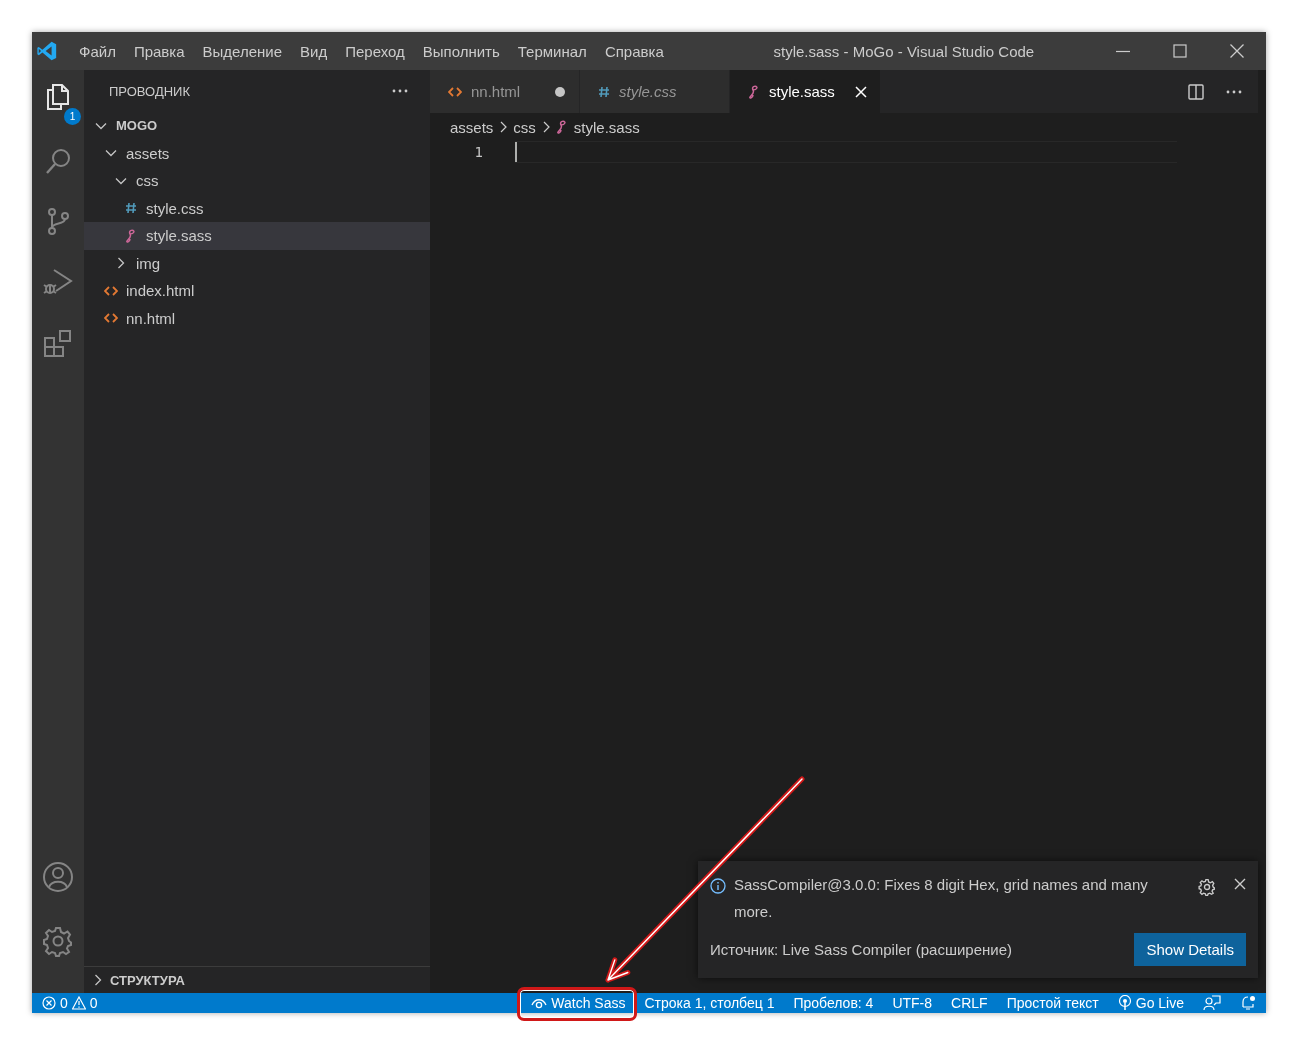 The width and height of the screenshot is (1298, 1045). Describe the element at coordinates (257, 208) in the screenshot. I see `tree-item: style.css` at that location.